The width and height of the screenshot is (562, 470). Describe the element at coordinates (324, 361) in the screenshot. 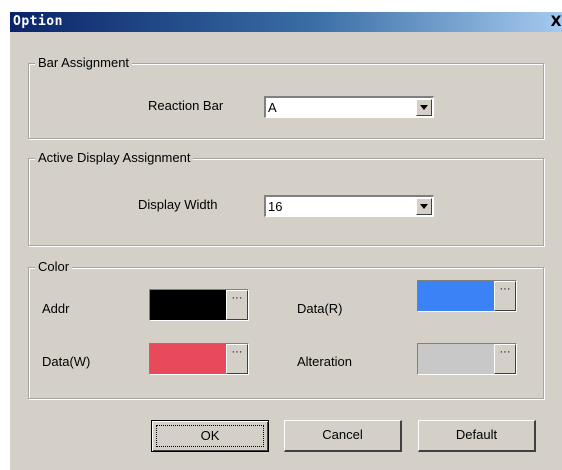

I see `alteration-label: Alteration` at that location.